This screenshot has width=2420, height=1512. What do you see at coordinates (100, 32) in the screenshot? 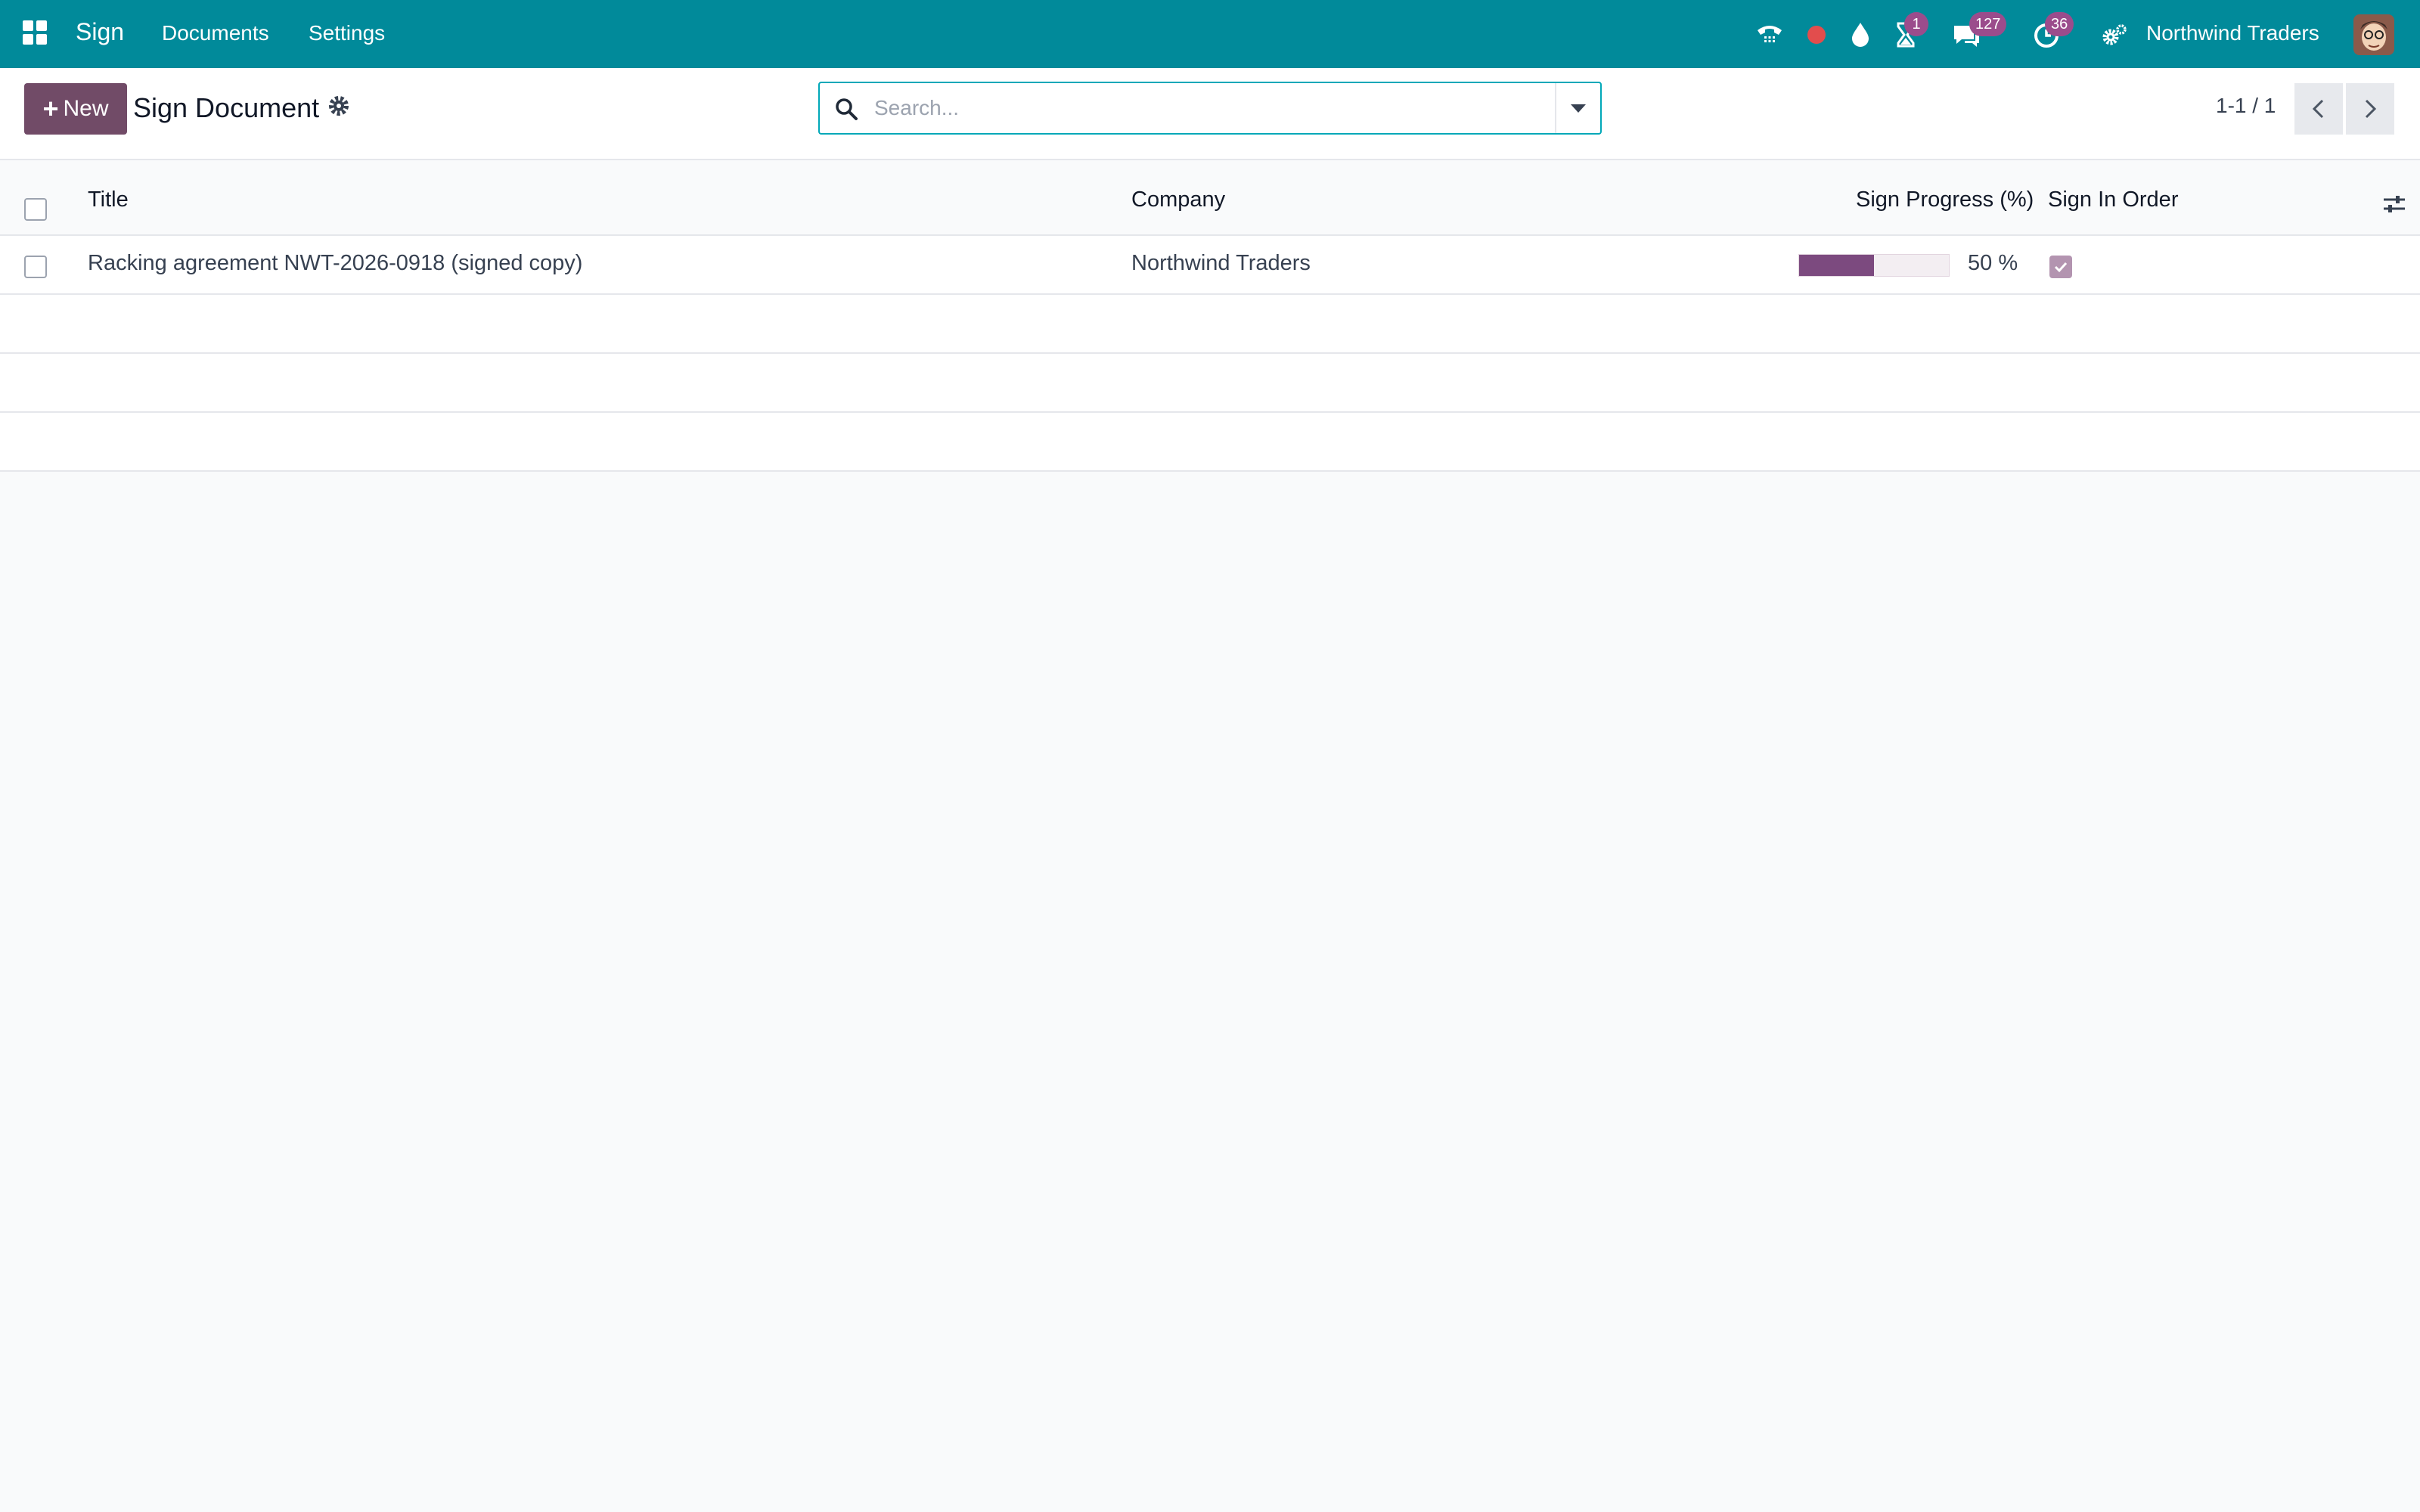
I see `app-name: Sign` at bounding box center [100, 32].